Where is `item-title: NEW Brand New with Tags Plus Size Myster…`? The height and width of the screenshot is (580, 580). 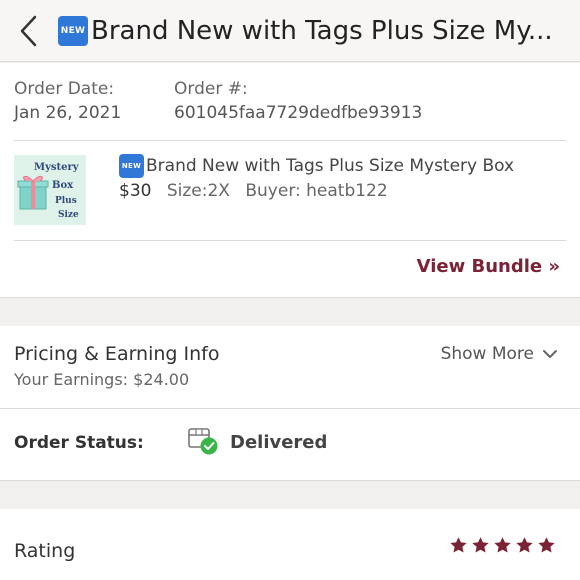 item-title: NEW Brand New with Tags Plus Size Myster… is located at coordinates (316, 166).